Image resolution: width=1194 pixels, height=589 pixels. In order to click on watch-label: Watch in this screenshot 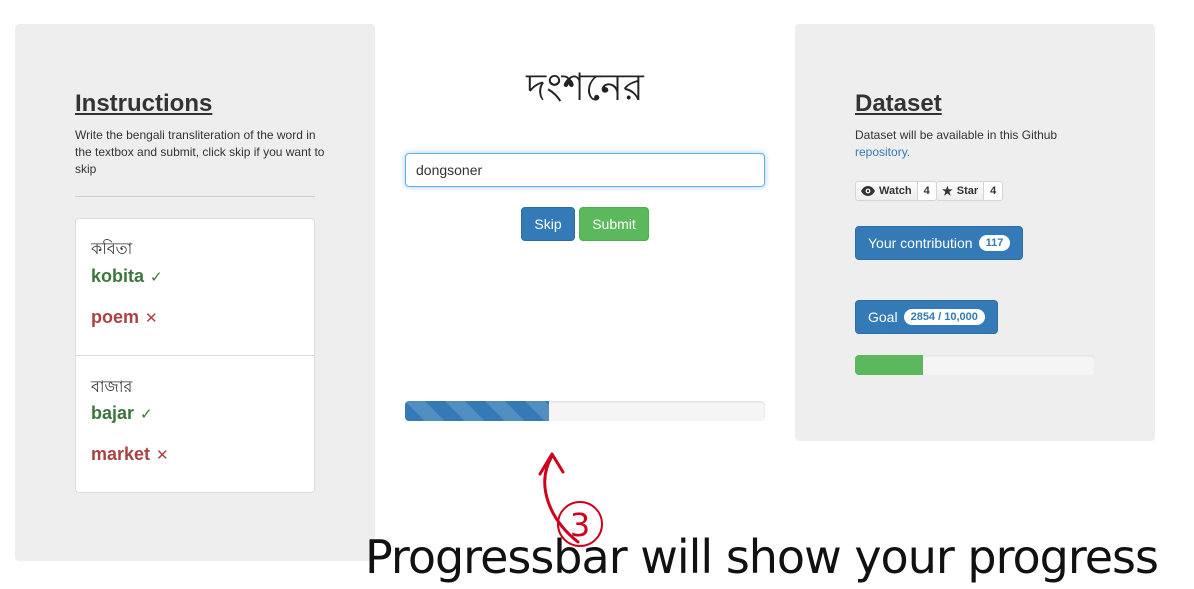, I will do `click(895, 191)`.